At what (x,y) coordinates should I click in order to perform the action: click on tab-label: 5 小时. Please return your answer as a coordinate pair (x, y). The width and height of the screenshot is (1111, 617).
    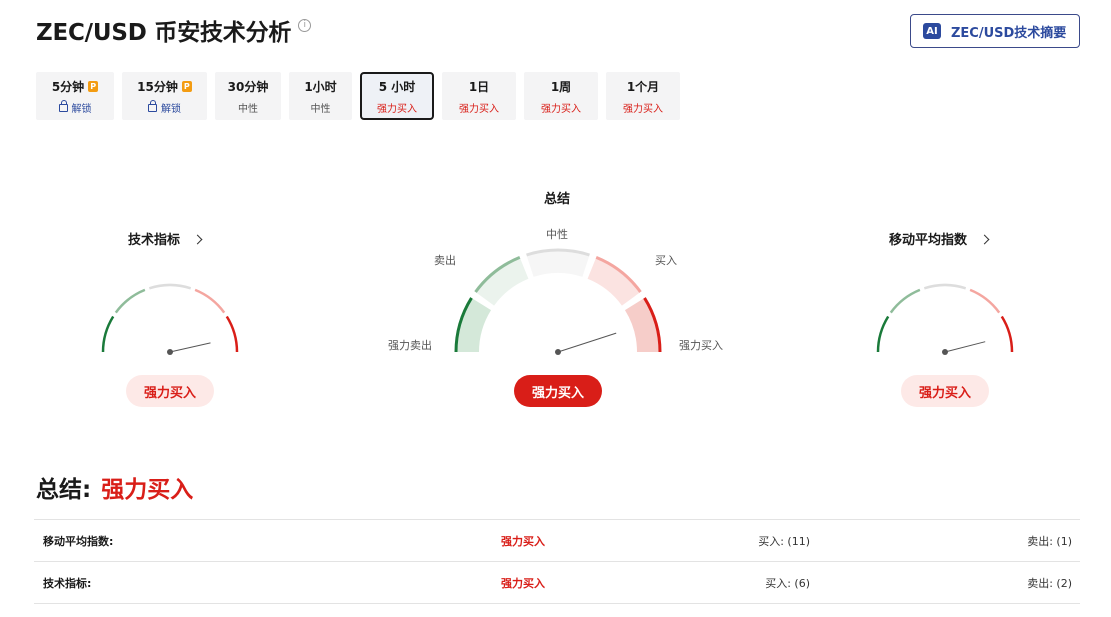
    Looking at the image, I should click on (397, 86).